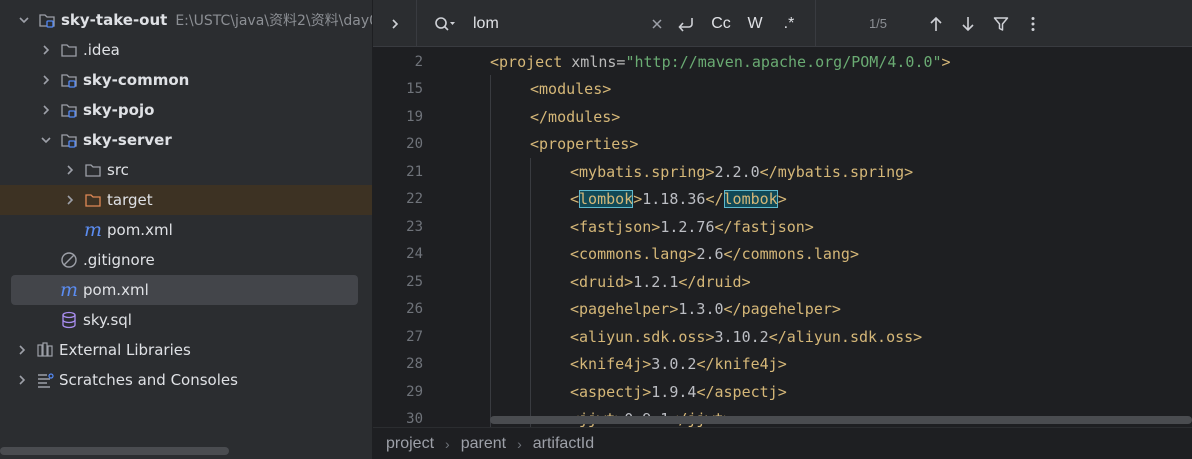 This screenshot has width=1192, height=459. What do you see at coordinates (45, 350) in the screenshot?
I see `library-icon` at bounding box center [45, 350].